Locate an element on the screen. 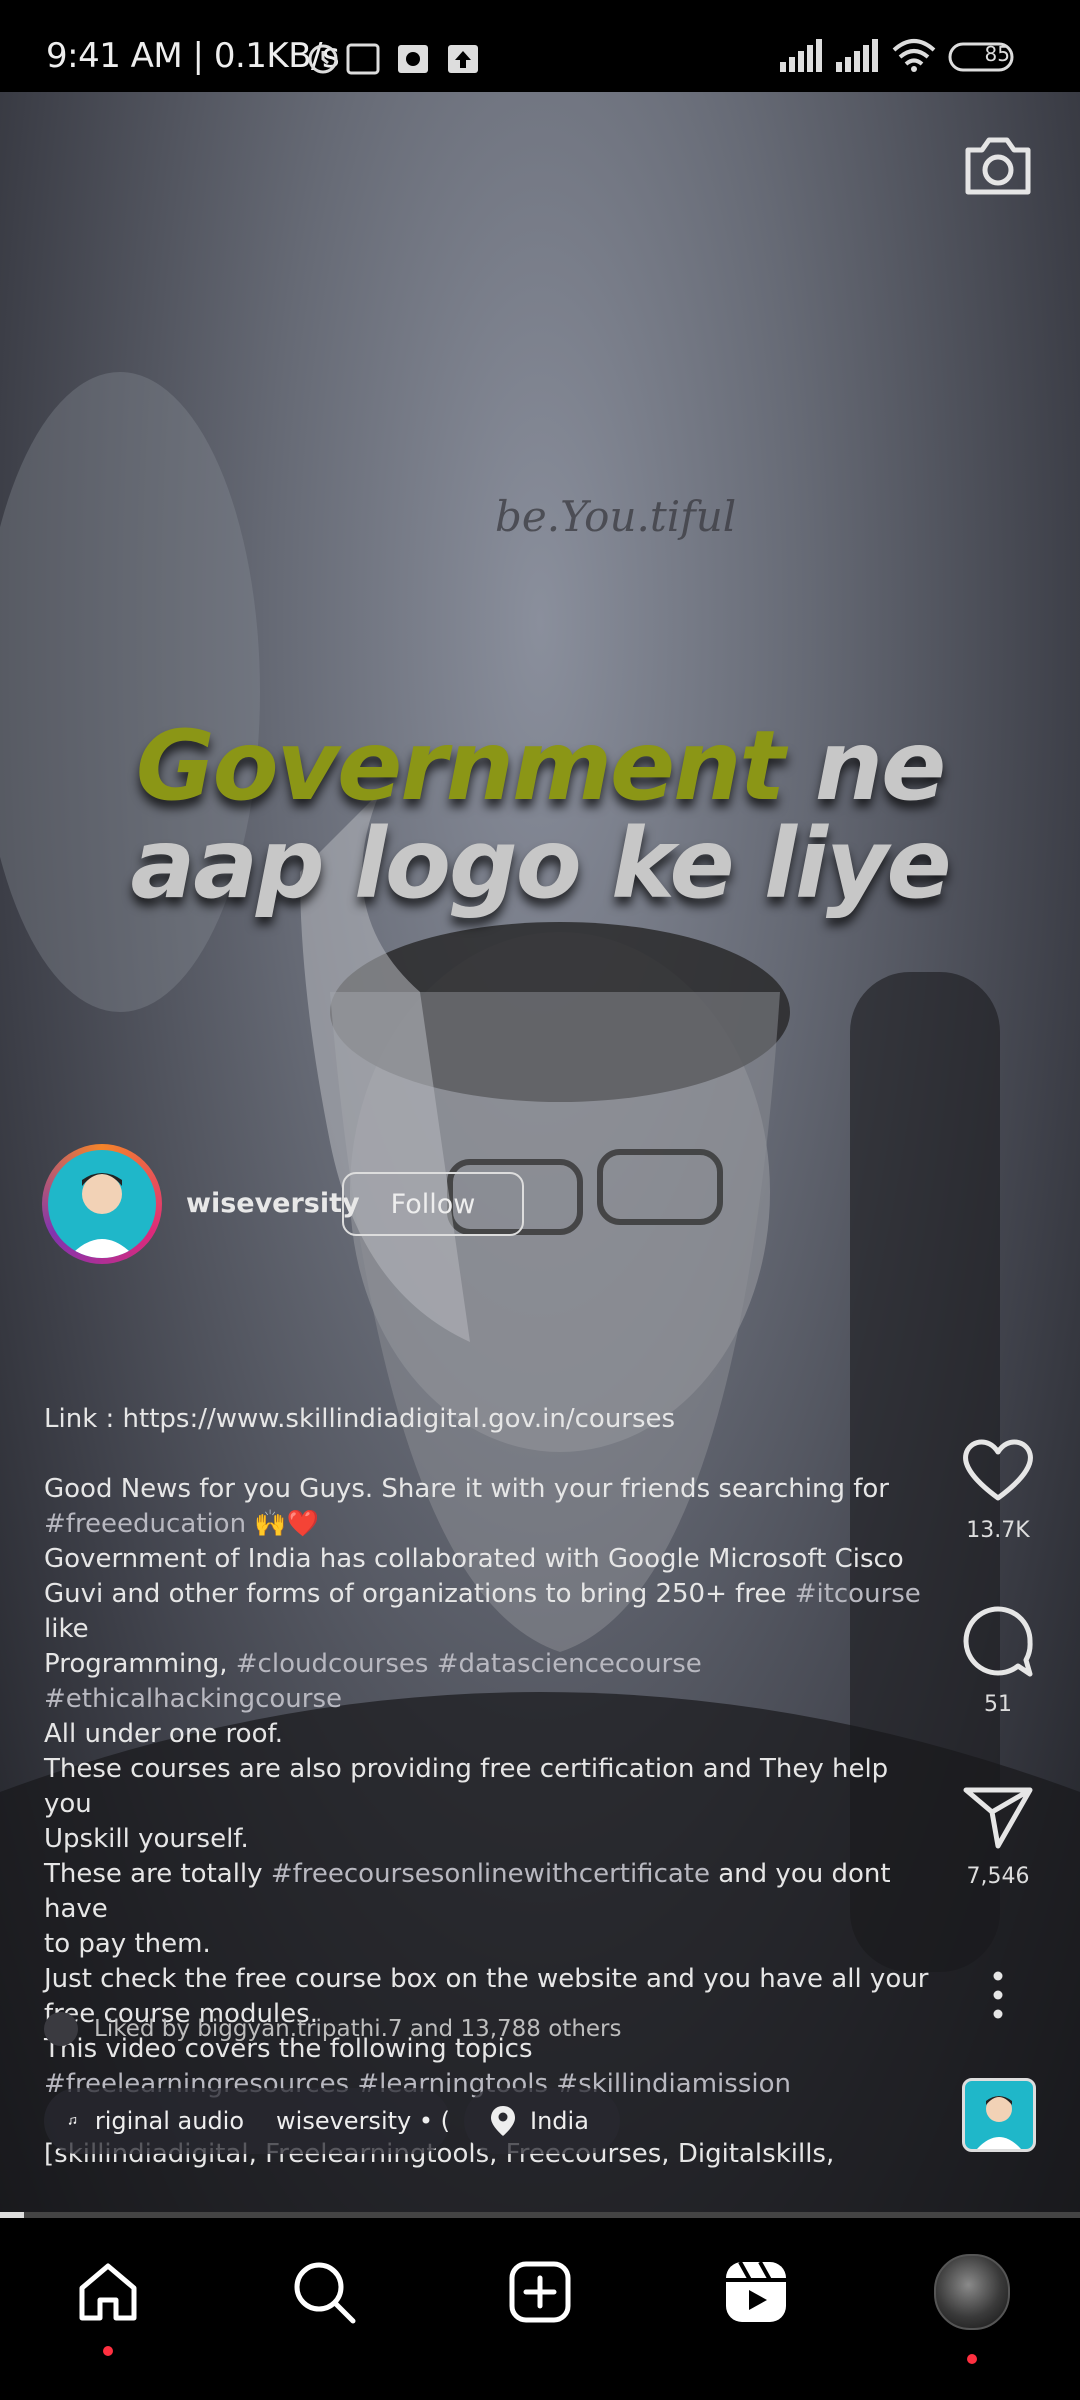 The height and width of the screenshot is (2400, 1080). comment-button: 51 is located at coordinates (998, 1661).